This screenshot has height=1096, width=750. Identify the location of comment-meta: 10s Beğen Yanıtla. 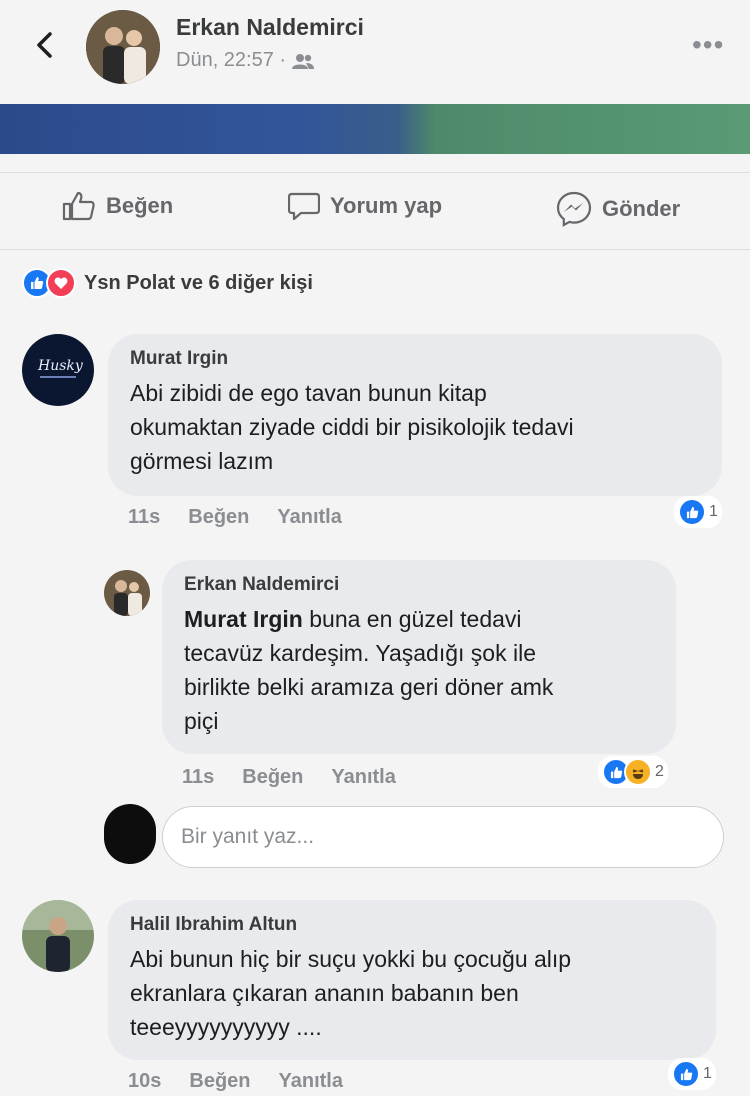
(235, 1081).